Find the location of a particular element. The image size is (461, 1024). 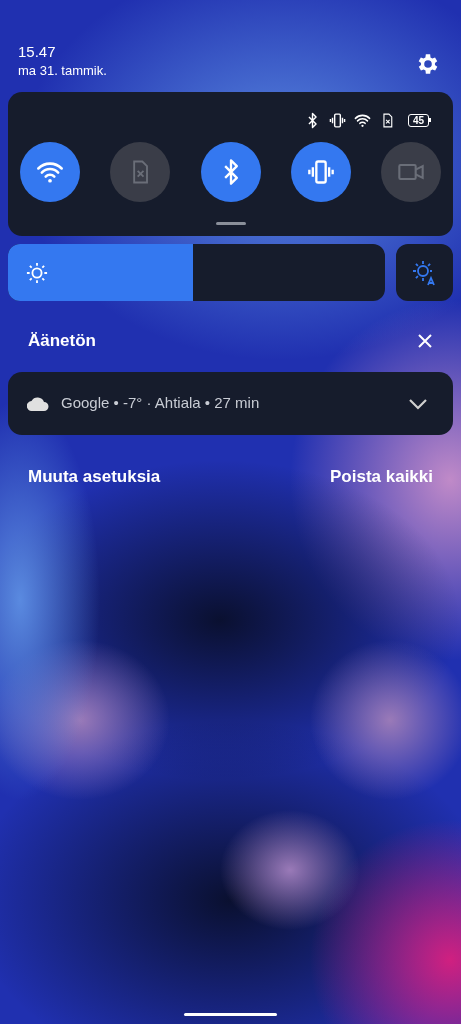

auto-brightness-button is located at coordinates (424, 272).